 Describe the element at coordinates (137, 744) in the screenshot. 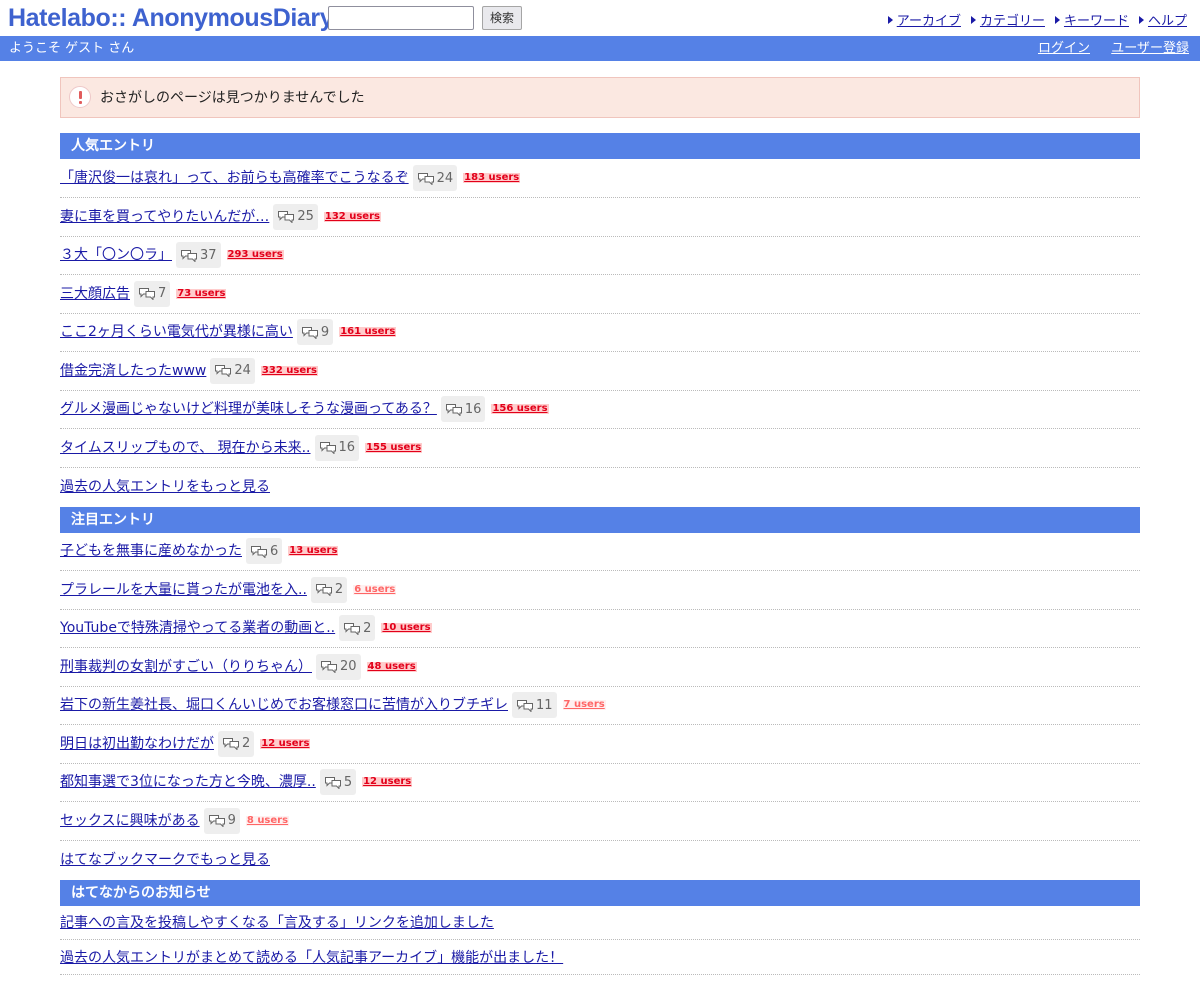

I see `entry-title-link: 明日は初出勤なわけだが` at that location.